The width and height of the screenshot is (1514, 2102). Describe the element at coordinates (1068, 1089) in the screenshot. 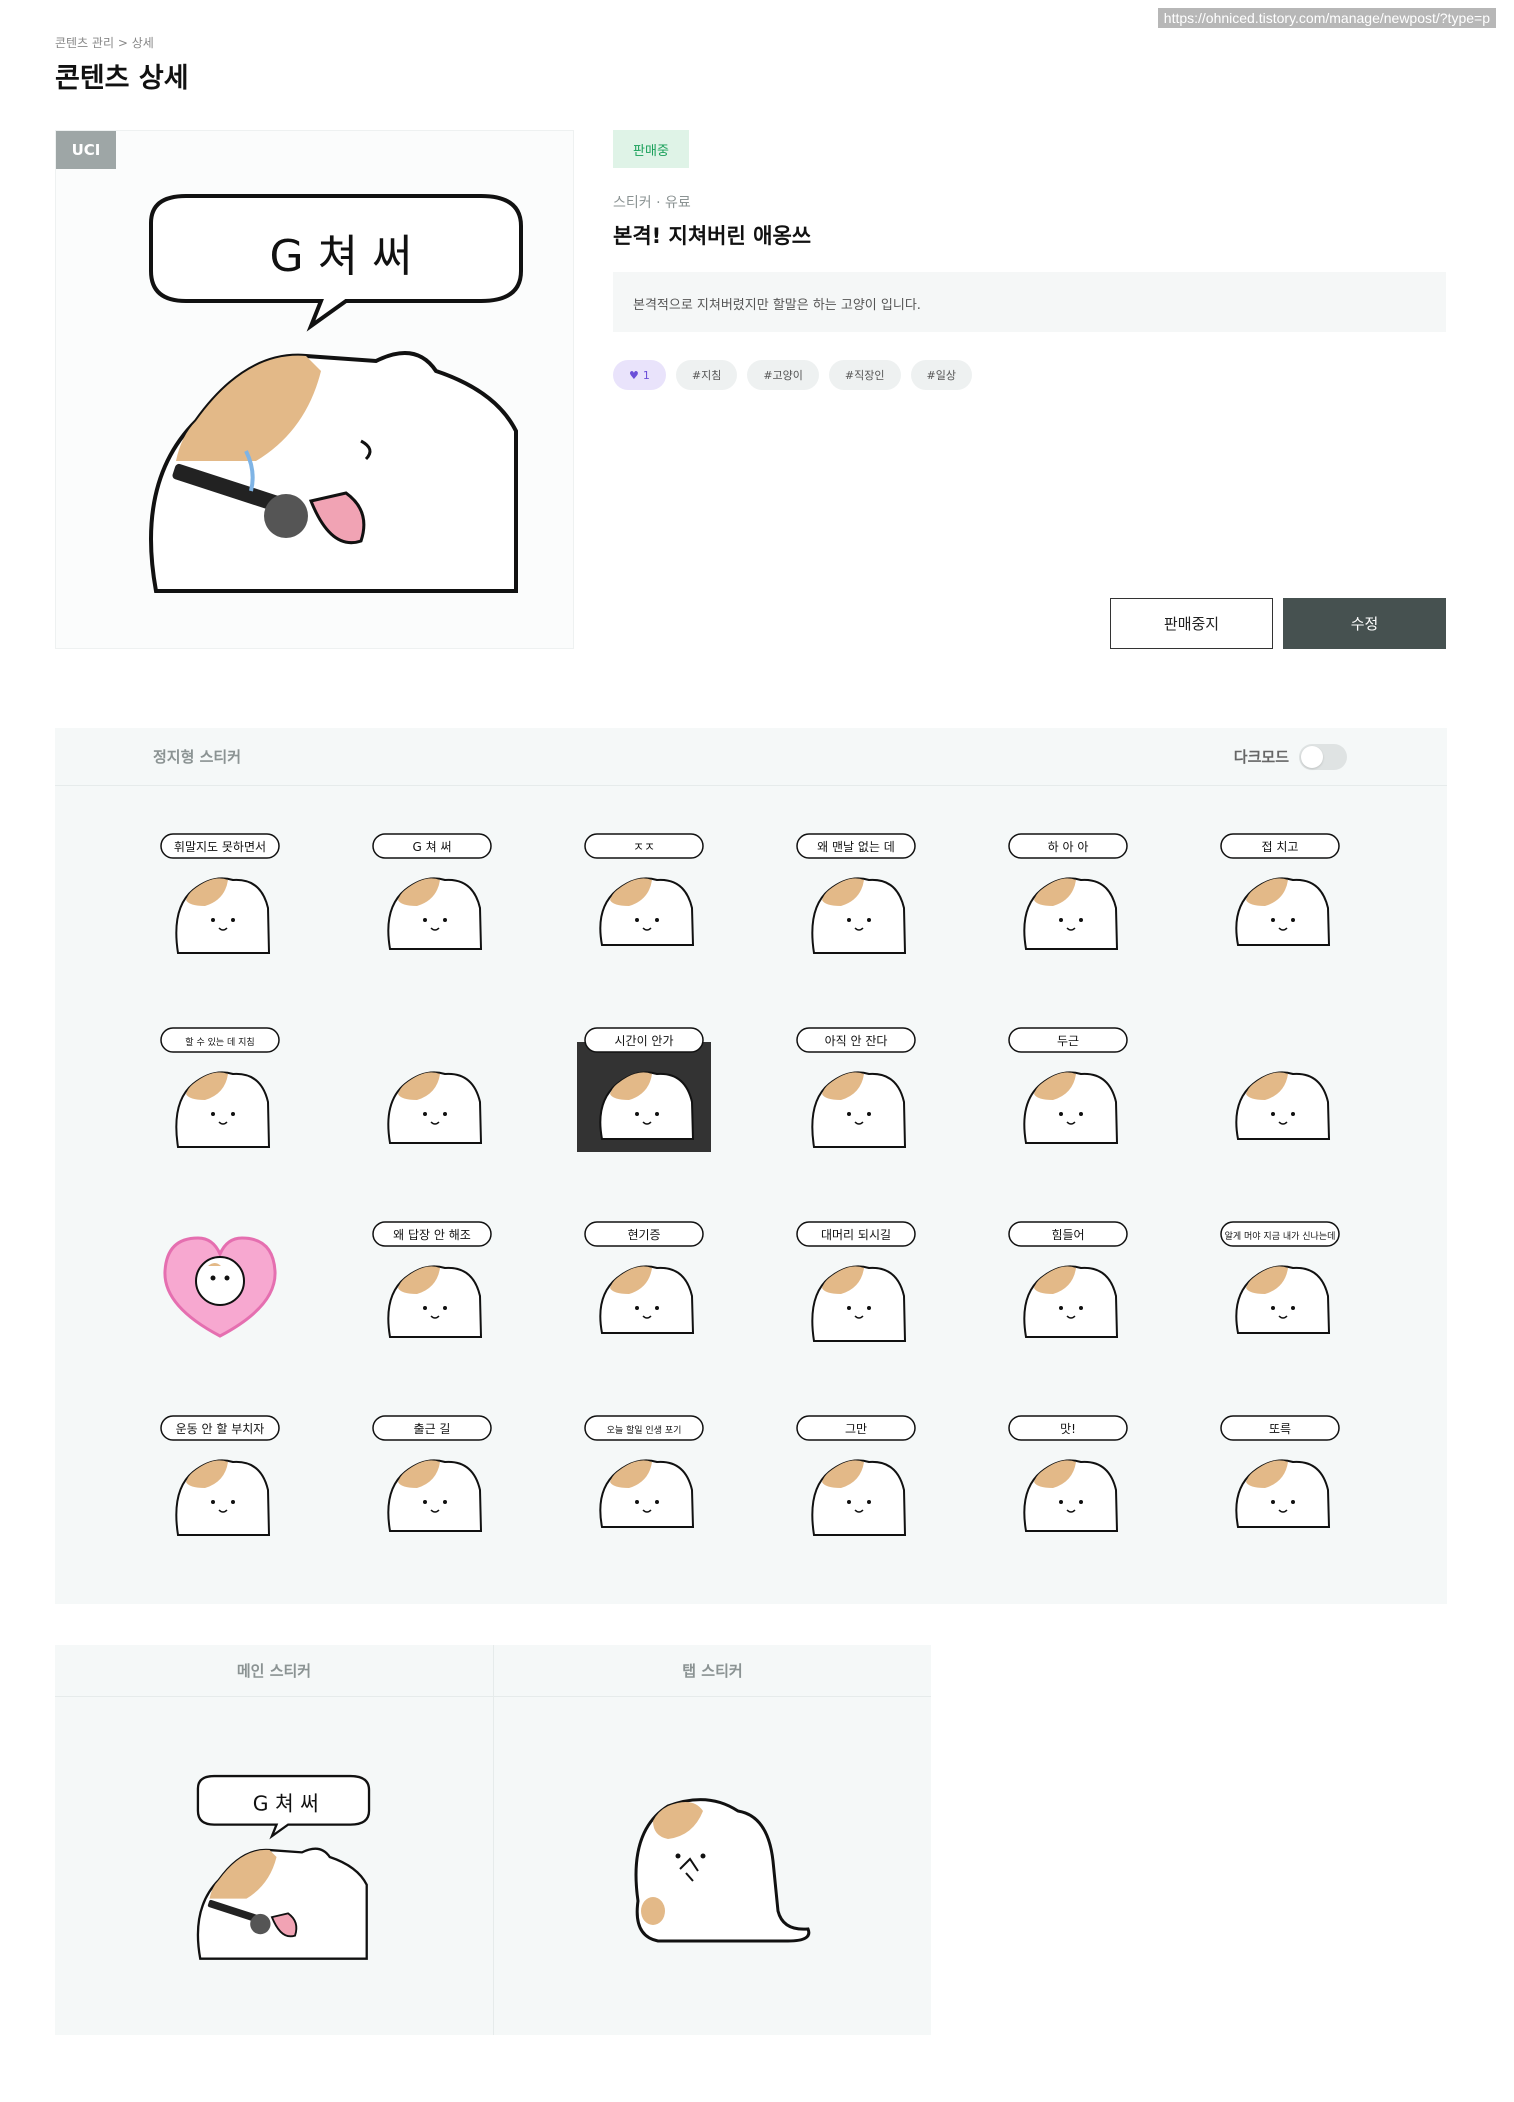

I see `sticker-thumbnail: 두근` at that location.